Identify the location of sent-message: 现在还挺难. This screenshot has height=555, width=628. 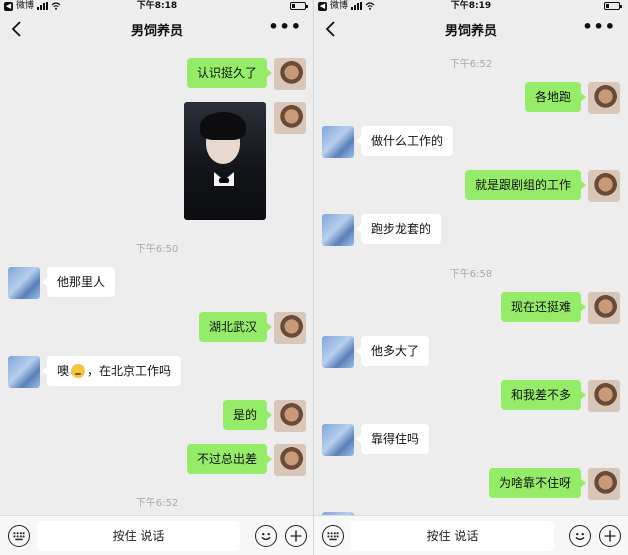
(543, 307).